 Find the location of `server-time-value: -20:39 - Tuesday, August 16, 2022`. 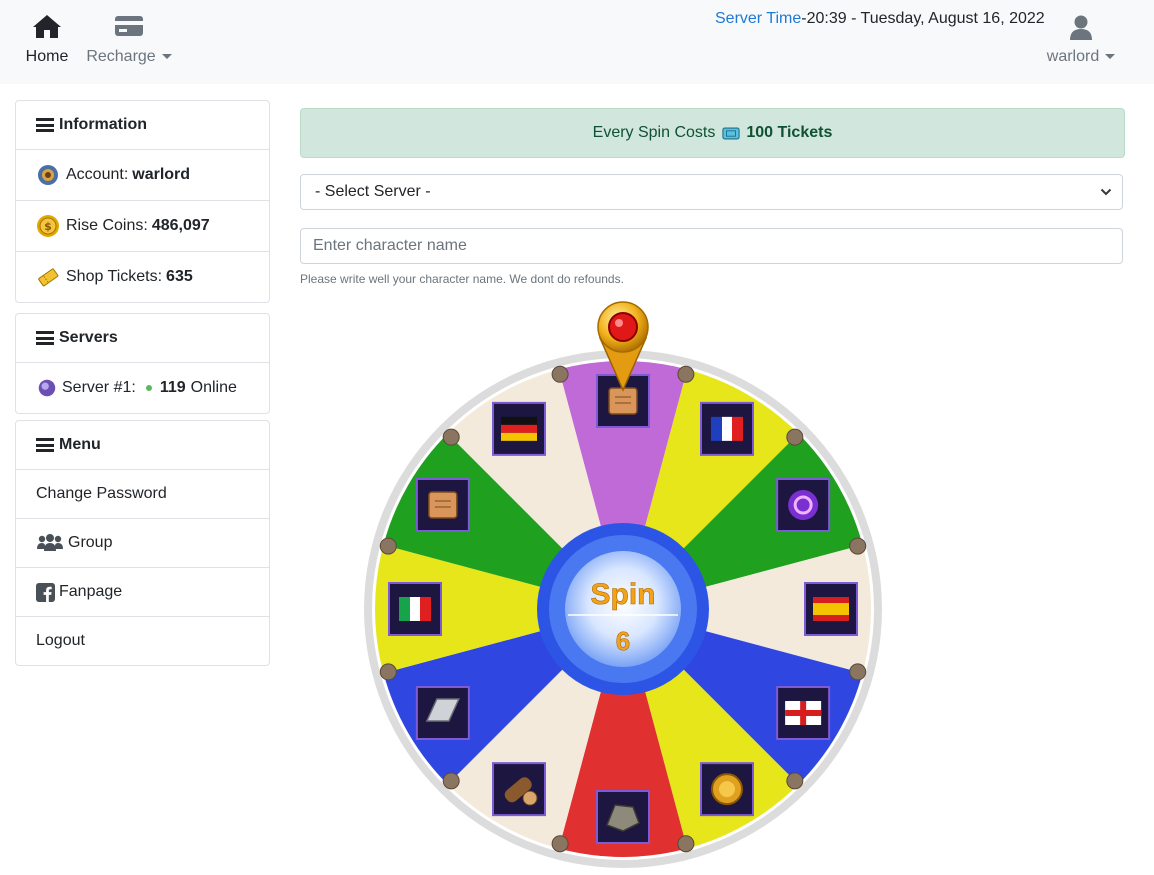

server-time-value: -20:39 - Tuesday, August 16, 2022 is located at coordinates (923, 18).